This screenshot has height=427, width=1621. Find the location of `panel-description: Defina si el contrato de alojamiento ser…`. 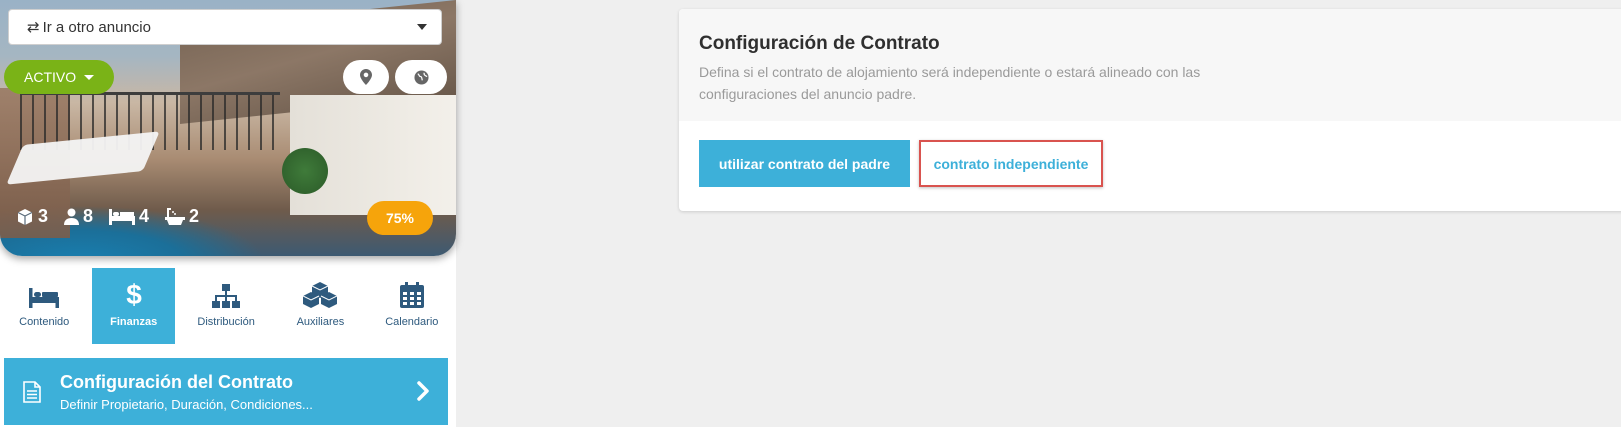

panel-description: Defina si el contrato de alojamiento ser… is located at coordinates (950, 83).